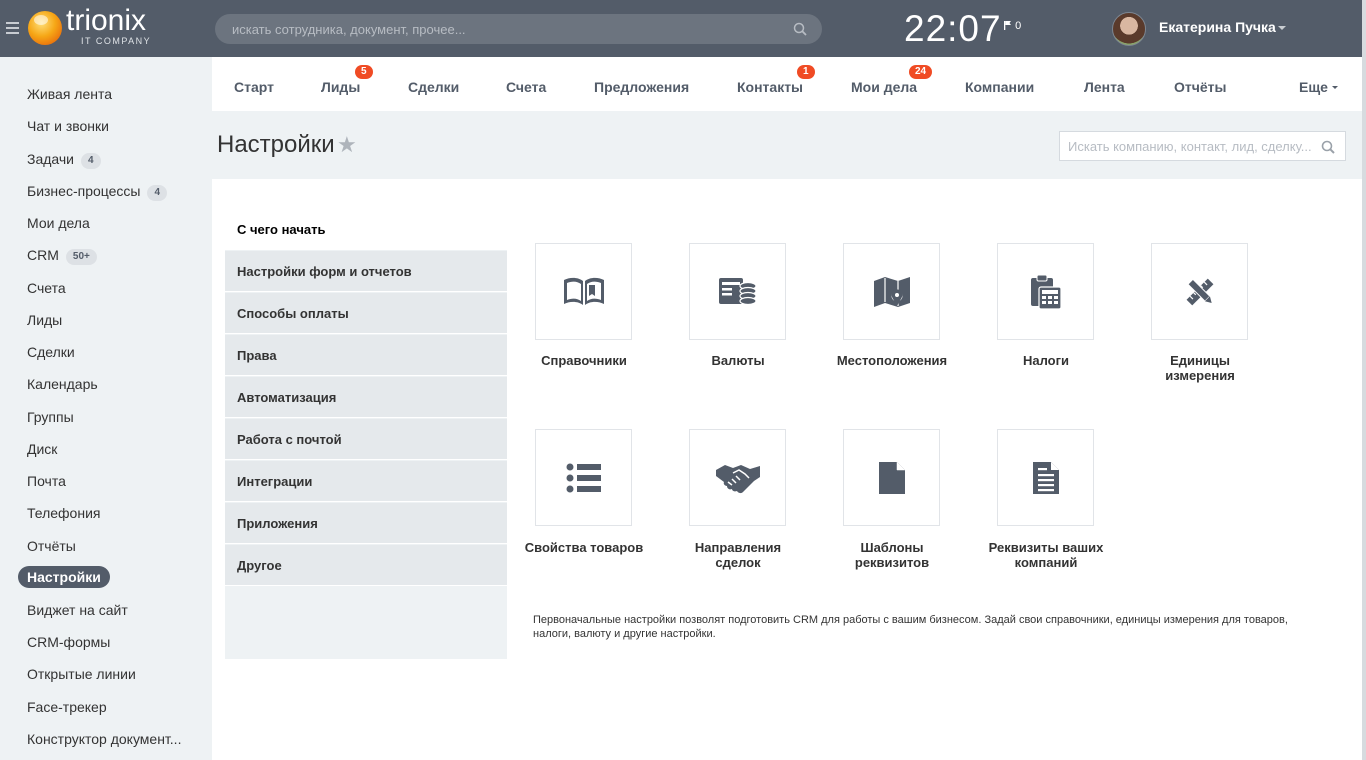  I want to click on global-search, so click(518, 29).